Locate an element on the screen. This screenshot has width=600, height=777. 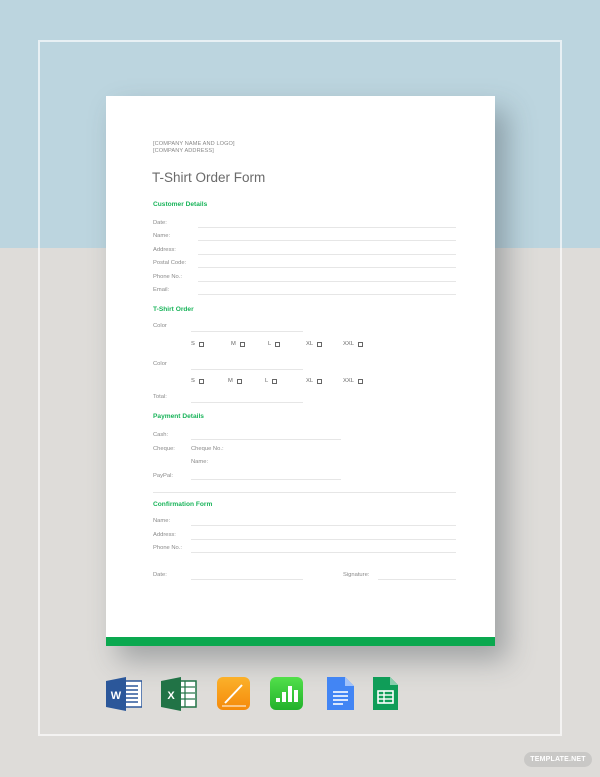
section-payment-details: Payment Details is located at coordinates (178, 416).